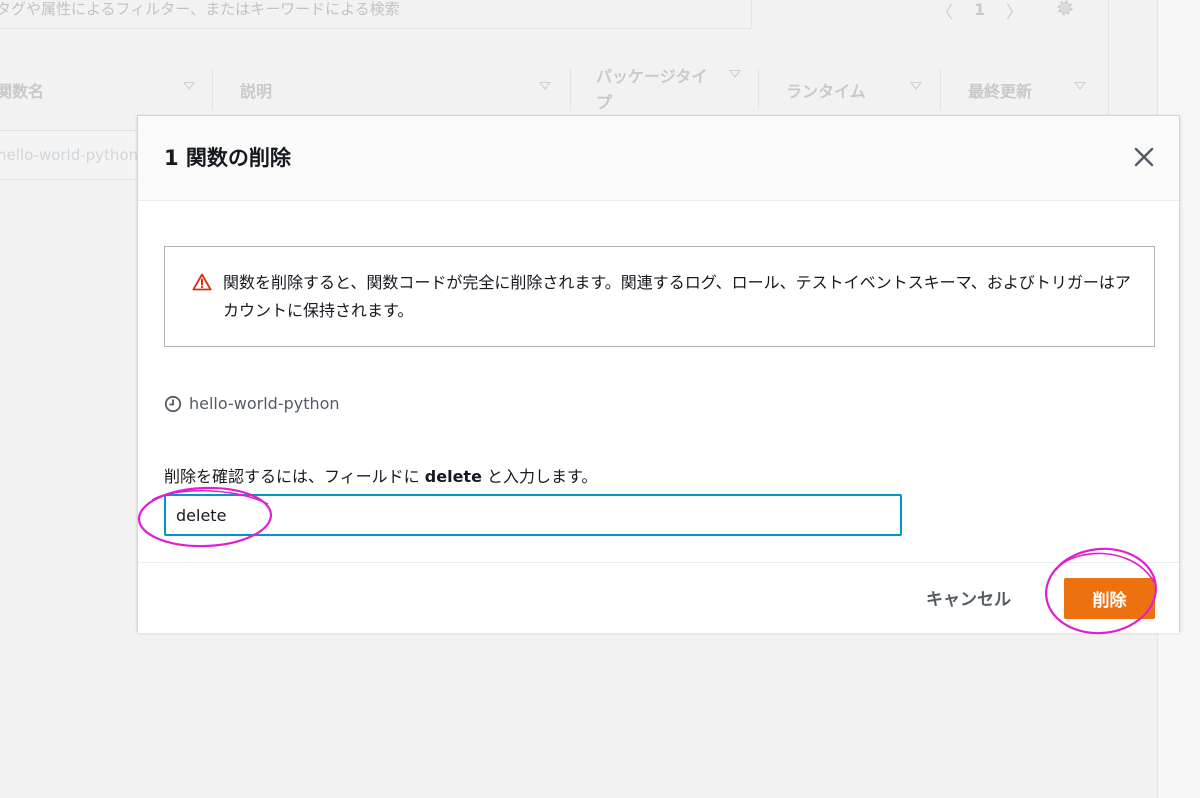 Image resolution: width=1200 pixels, height=798 pixels. Describe the element at coordinates (533, 515) in the screenshot. I see `delete-confirm-input` at that location.